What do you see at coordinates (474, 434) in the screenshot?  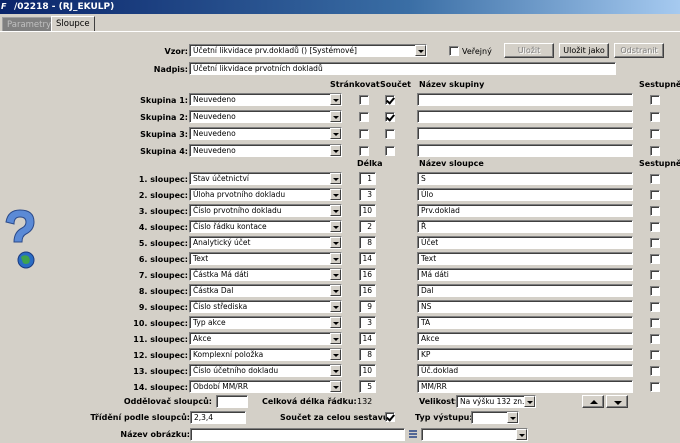 I see `obrazek-select` at bounding box center [474, 434].